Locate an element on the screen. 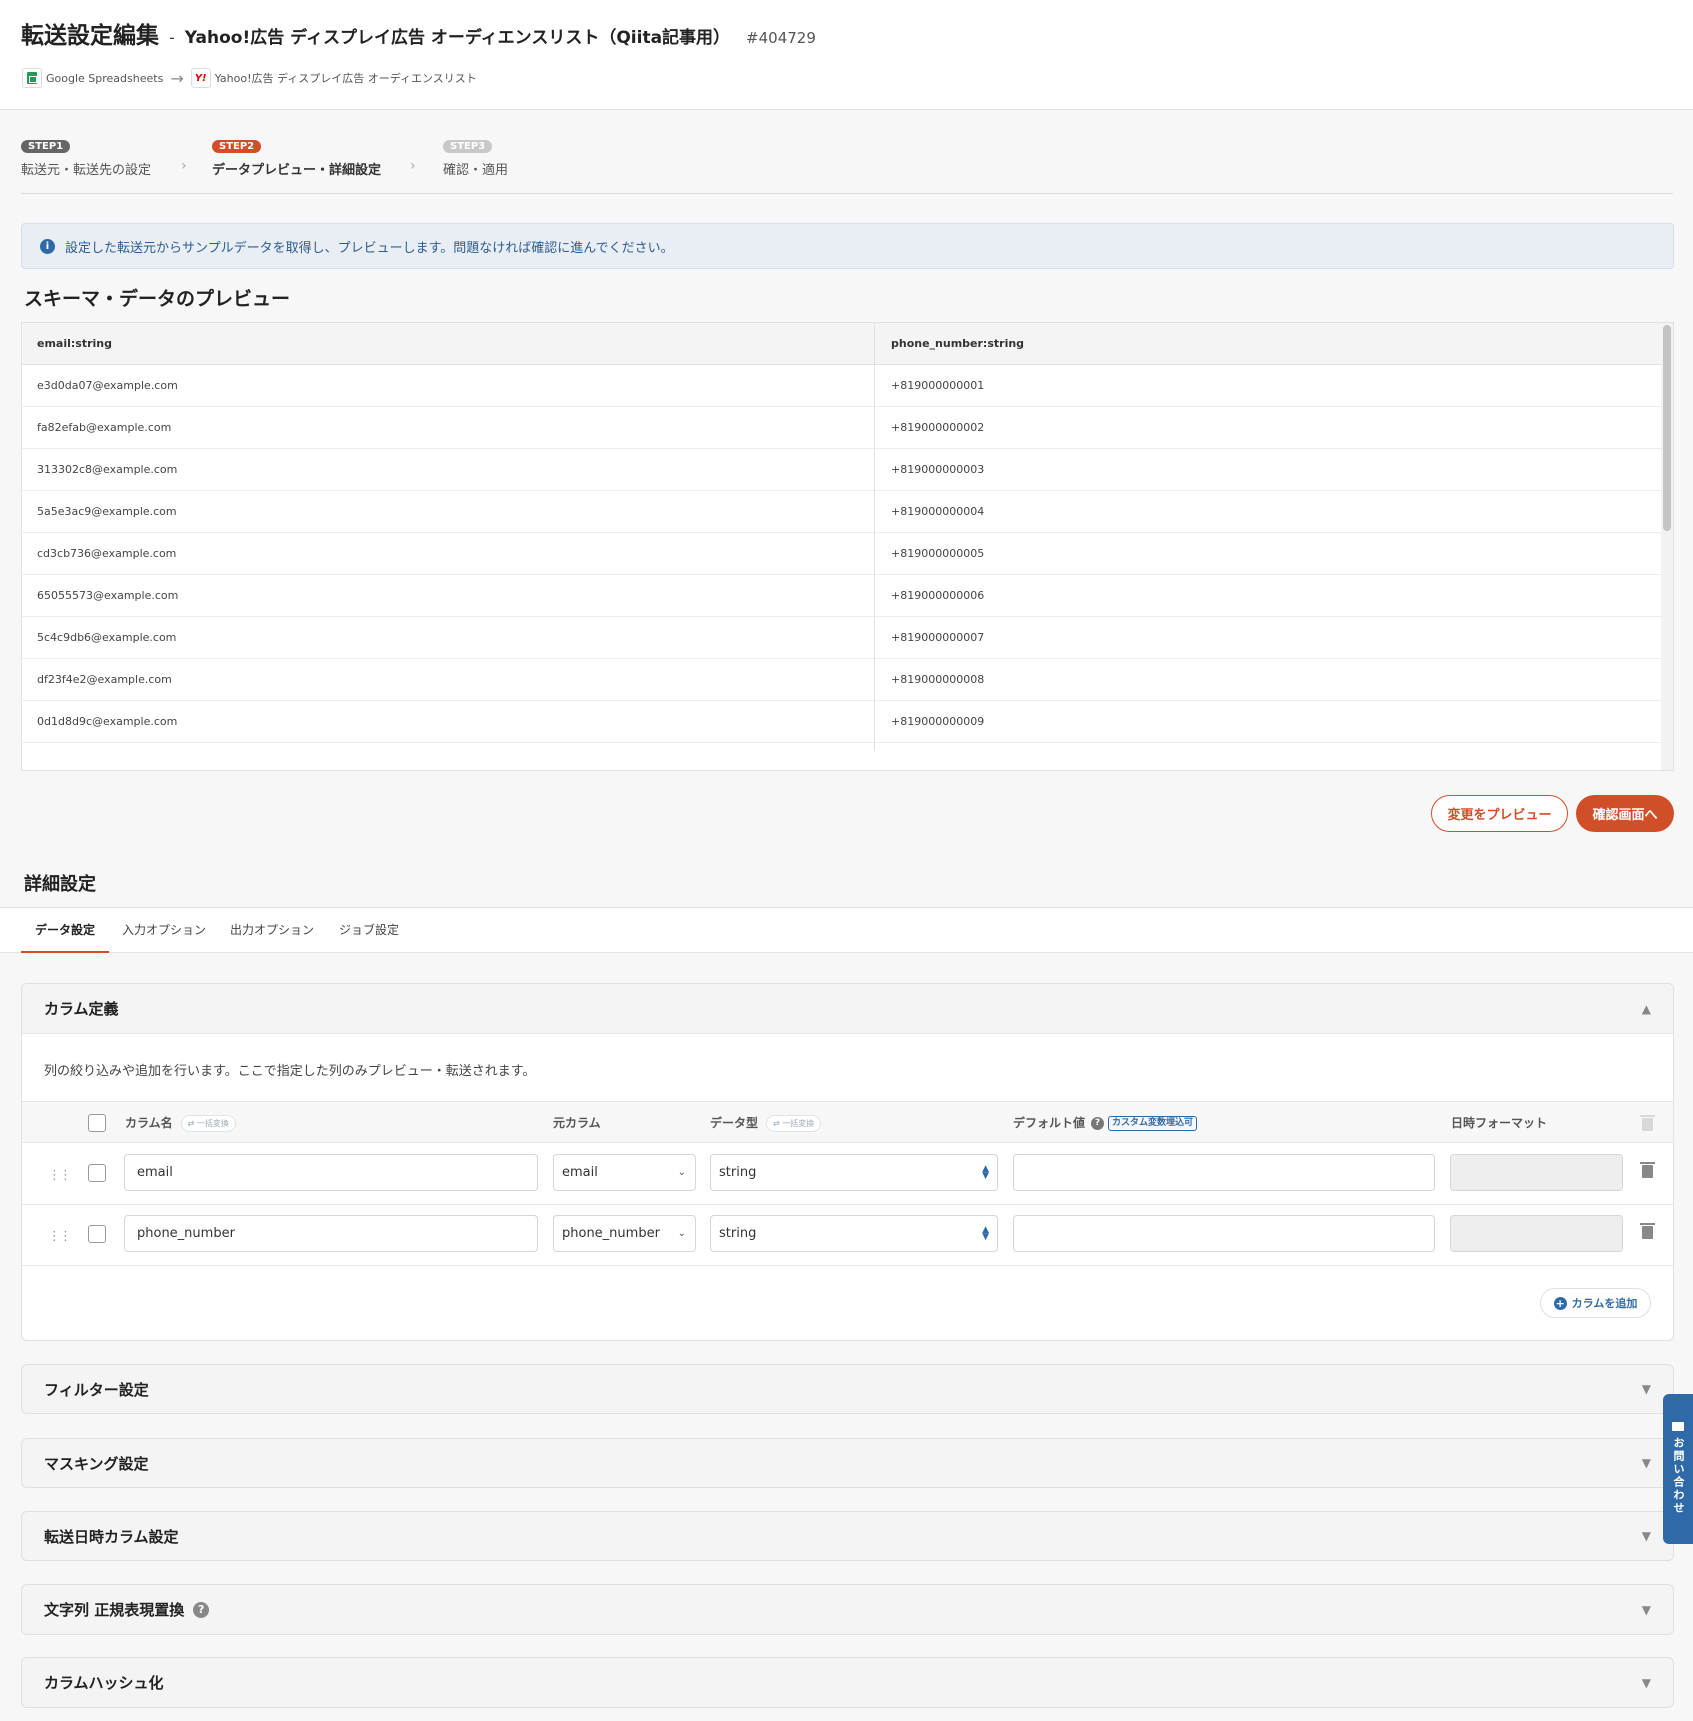 The height and width of the screenshot is (1721, 1693). step-1-label: 転送元・転送先の設定 is located at coordinates (86, 170).